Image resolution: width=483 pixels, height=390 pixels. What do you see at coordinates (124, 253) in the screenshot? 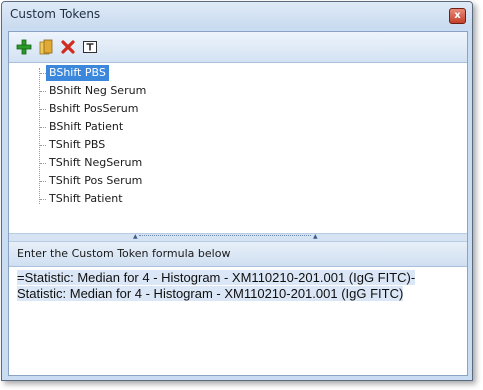
I see `formula-header-label: Enter the Custom Token formula below` at bounding box center [124, 253].